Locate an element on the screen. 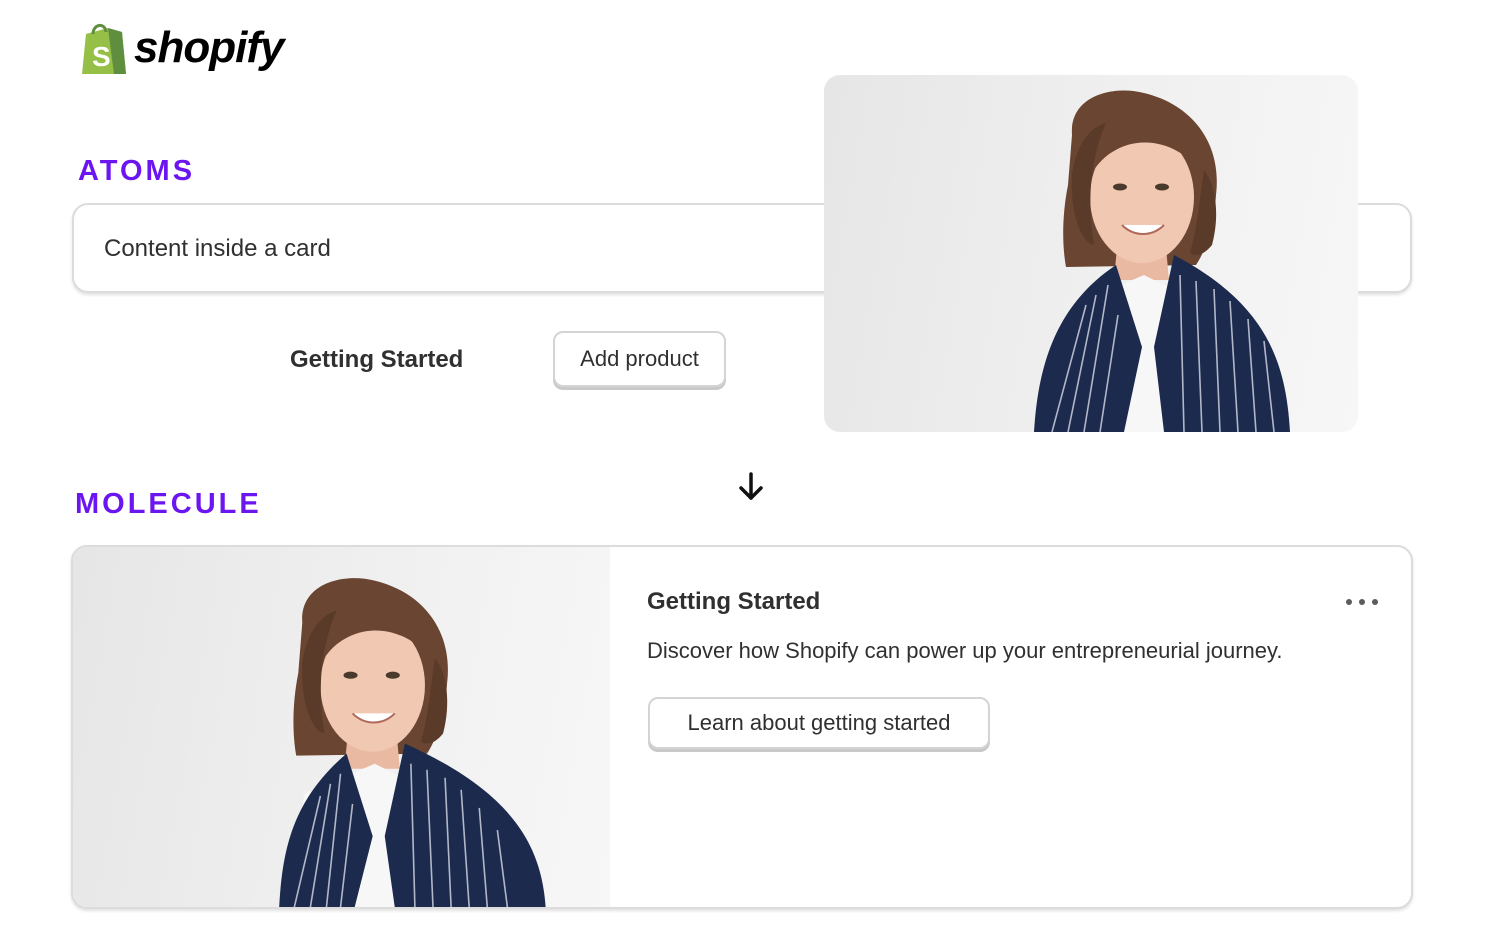 The height and width of the screenshot is (950, 1500). molecule-section-label: MOLECULE is located at coordinates (168, 504).